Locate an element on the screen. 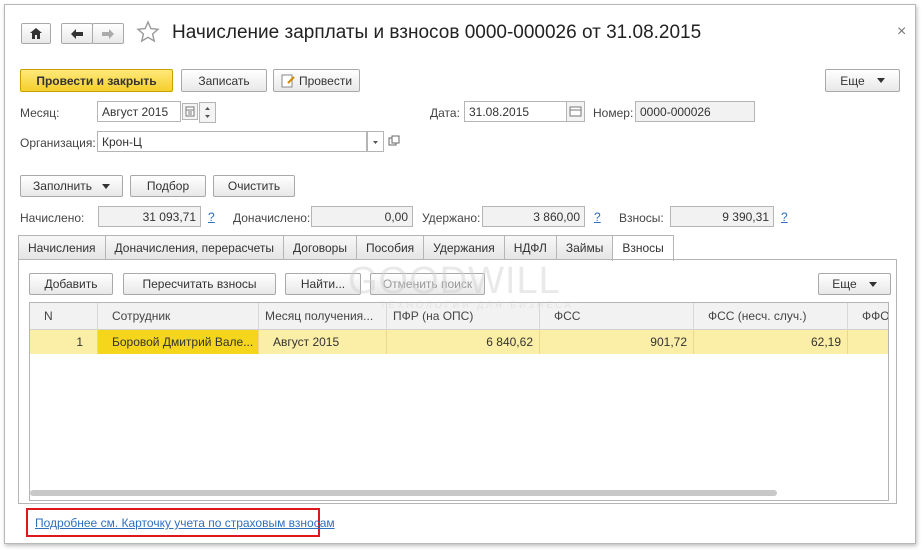 The width and height of the screenshot is (923, 550). post-button-label: Провести is located at coordinates (325, 80).